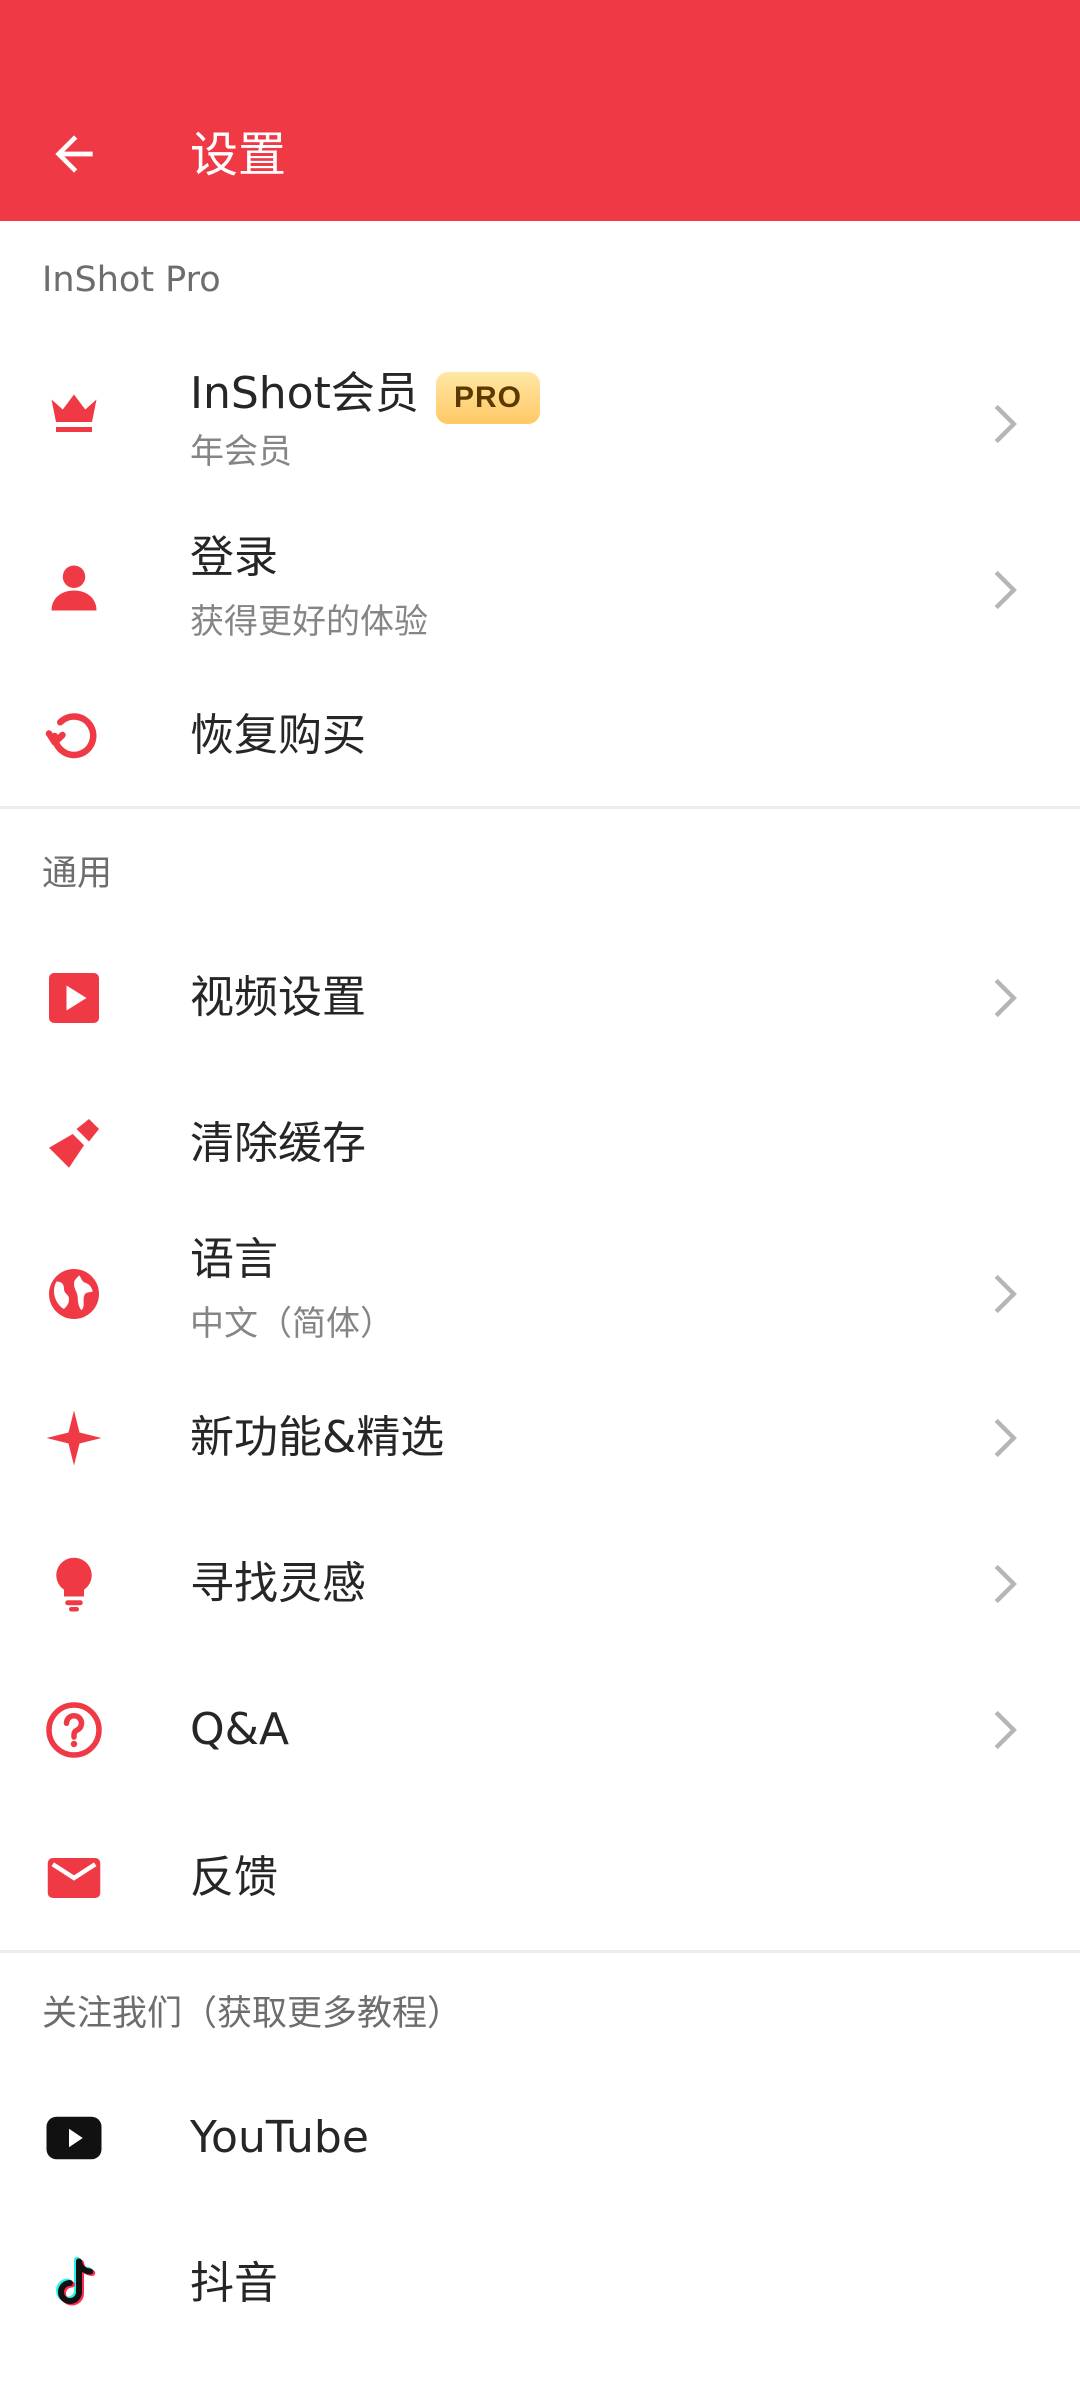  What do you see at coordinates (540, 1730) in the screenshot?
I see `qa-row: Q&A` at bounding box center [540, 1730].